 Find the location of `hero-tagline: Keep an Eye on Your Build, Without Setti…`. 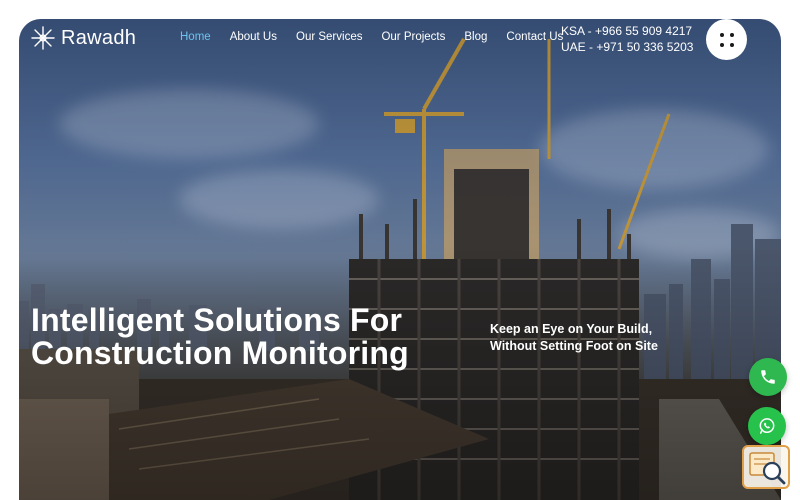

hero-tagline: Keep an Eye on Your Build, Without Setti… is located at coordinates (590, 338).